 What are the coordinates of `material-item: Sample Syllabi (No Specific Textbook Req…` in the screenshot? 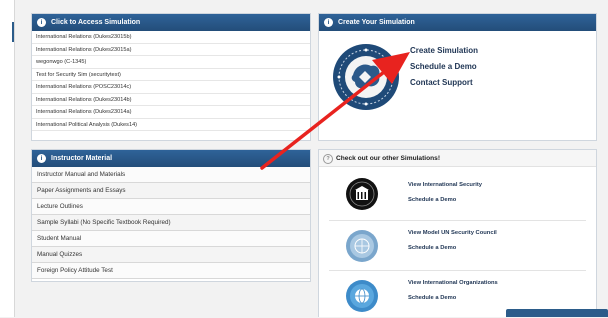 It's located at (171, 223).